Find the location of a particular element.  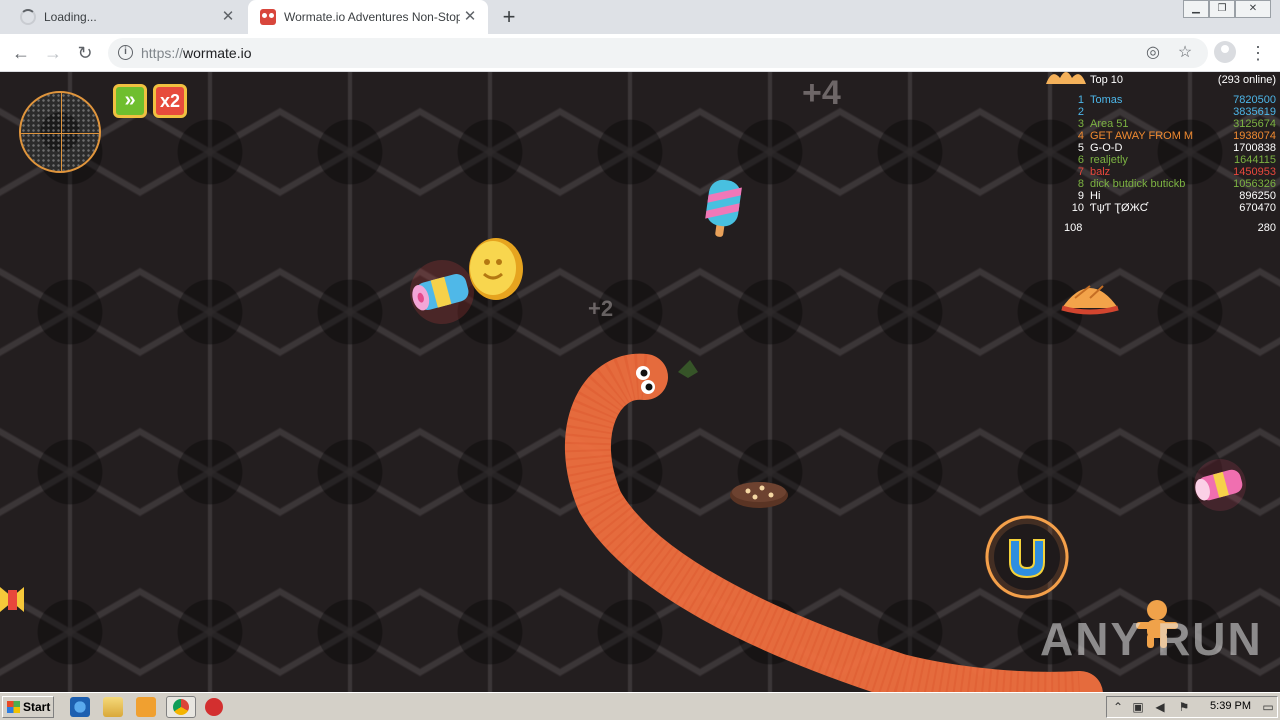

clock: 5:39 PM is located at coordinates (1230, 706).